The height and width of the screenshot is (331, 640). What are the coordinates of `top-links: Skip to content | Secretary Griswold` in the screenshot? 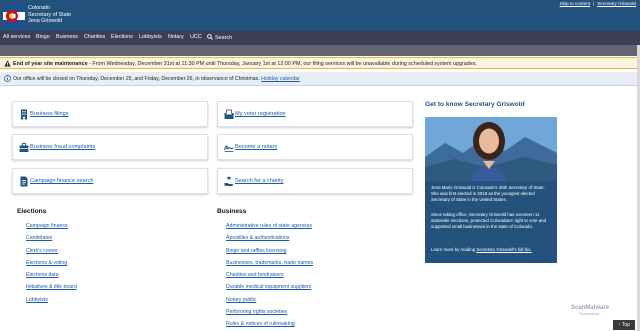 It's located at (598, 3).